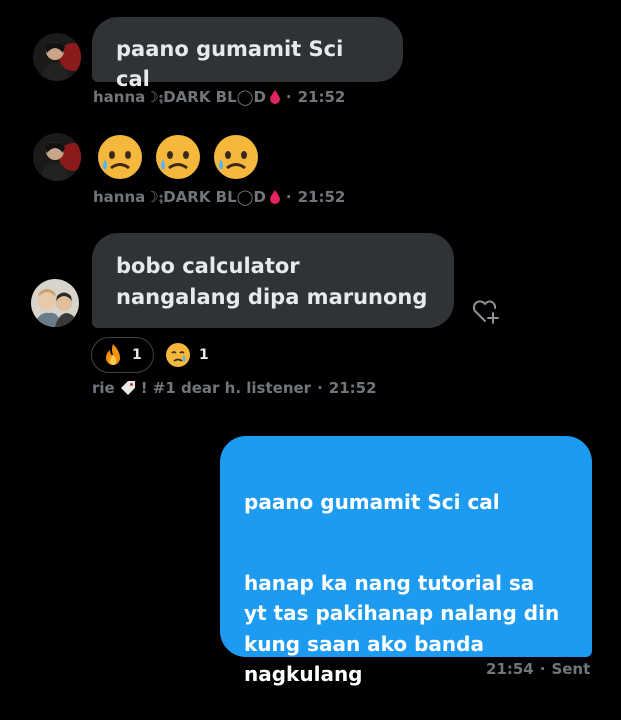 The height and width of the screenshot is (720, 621). Describe the element at coordinates (230, 64) in the screenshot. I see `message-text: paano gumamit Sci cal` at that location.